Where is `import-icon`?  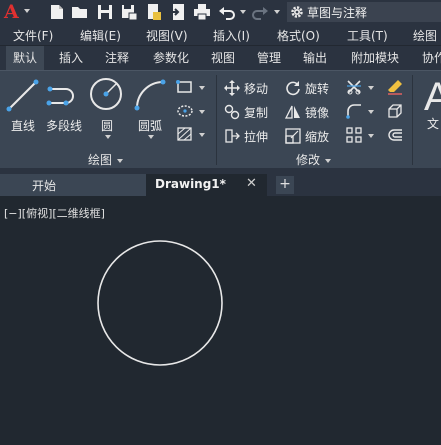
import-icon is located at coordinates (178, 12).